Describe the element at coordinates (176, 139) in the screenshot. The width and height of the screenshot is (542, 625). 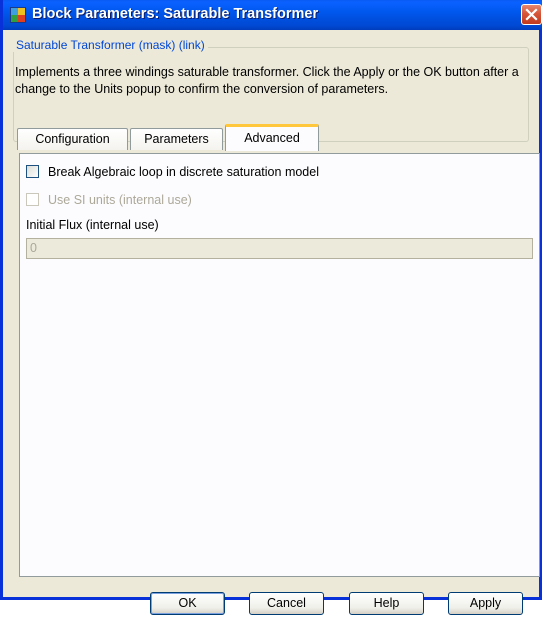
I see `tab-parameters: Parameters` at that location.